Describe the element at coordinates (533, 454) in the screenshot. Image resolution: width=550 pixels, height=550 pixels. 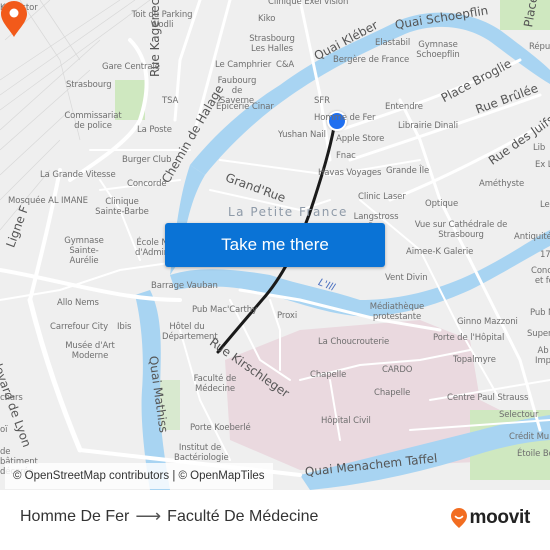
I see `poi-label: Étoile Bo` at that location.